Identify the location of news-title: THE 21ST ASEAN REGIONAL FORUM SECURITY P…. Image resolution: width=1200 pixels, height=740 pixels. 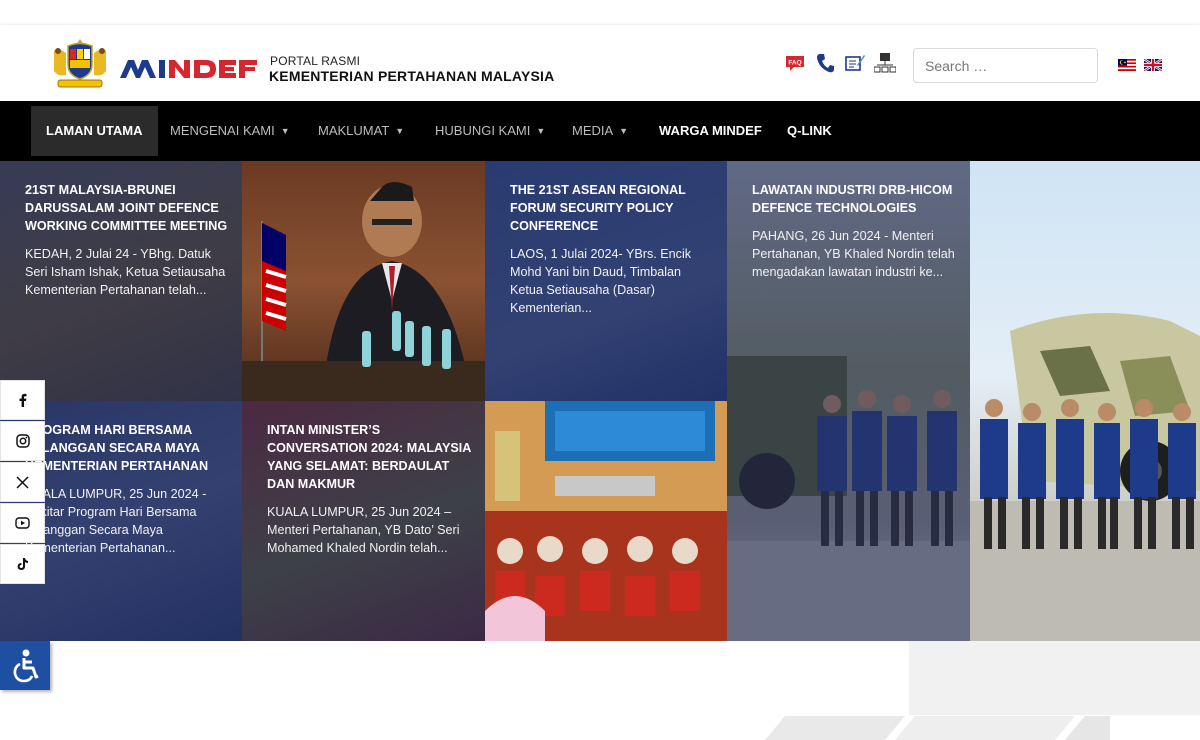
(611, 208).